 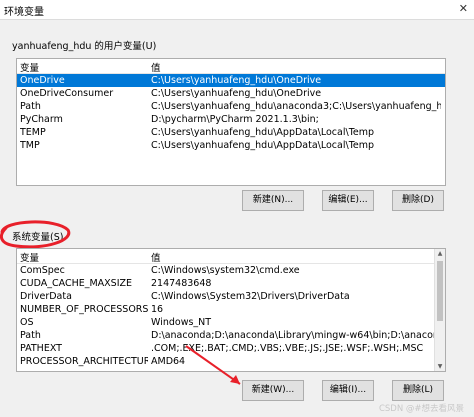 I want to click on table-row: NUMBER_OF_PROCESSORS 16, so click(x=231, y=309).